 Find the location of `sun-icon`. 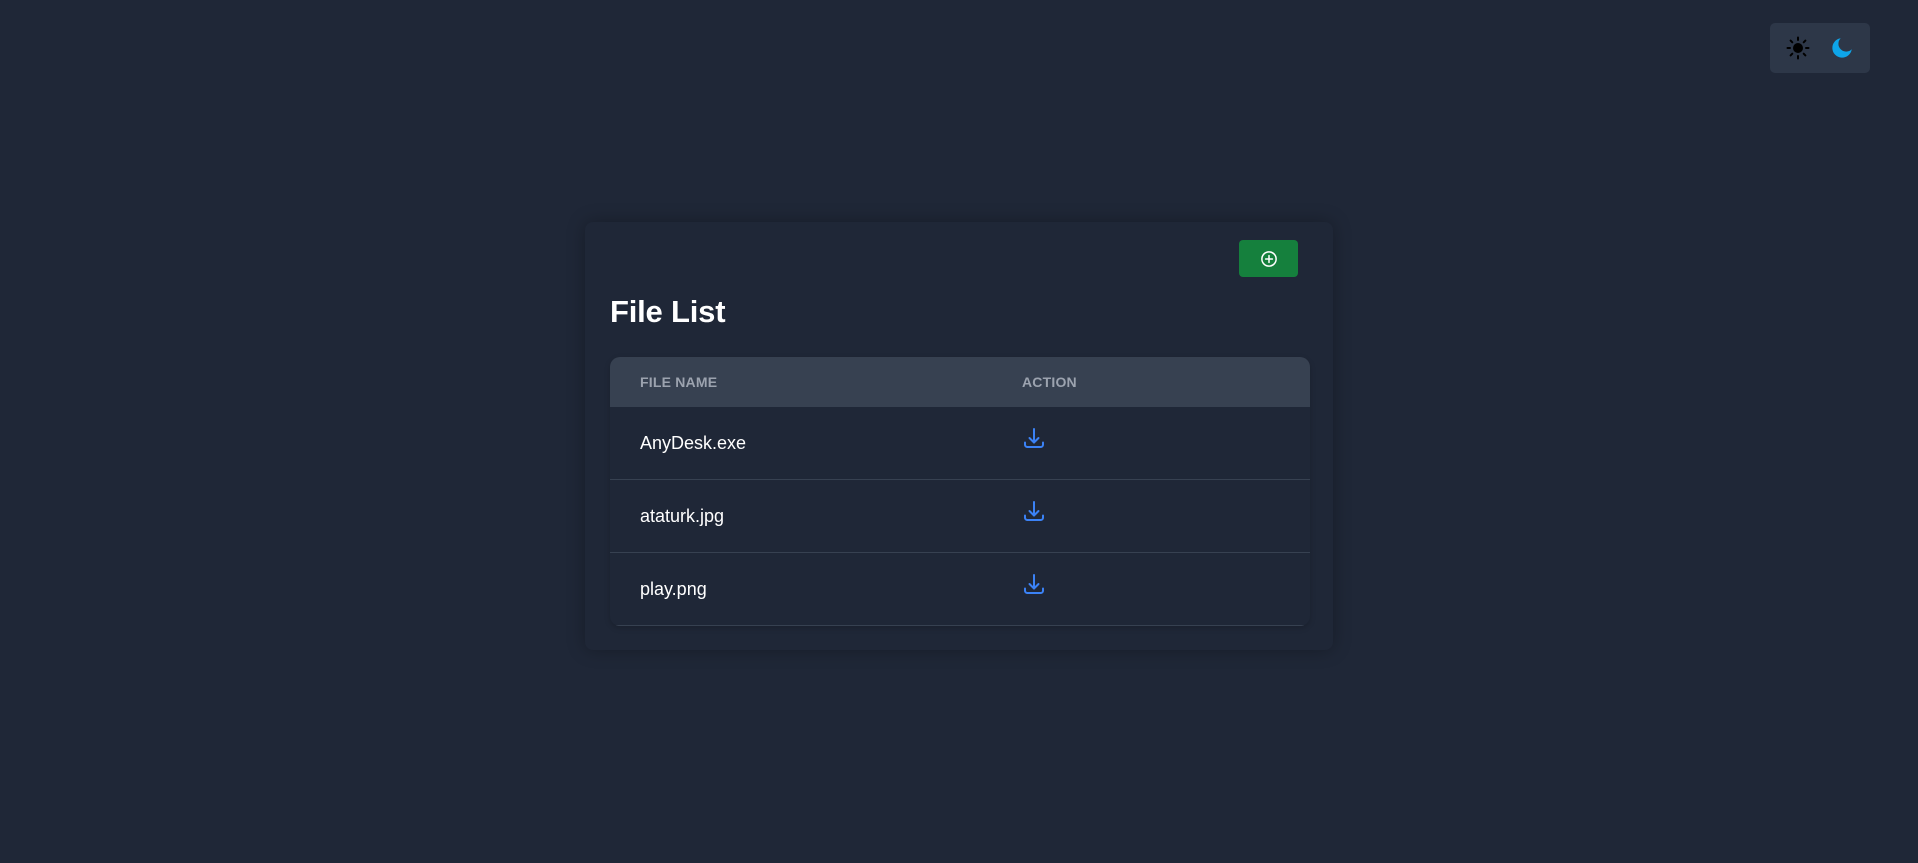

sun-icon is located at coordinates (1798, 48).